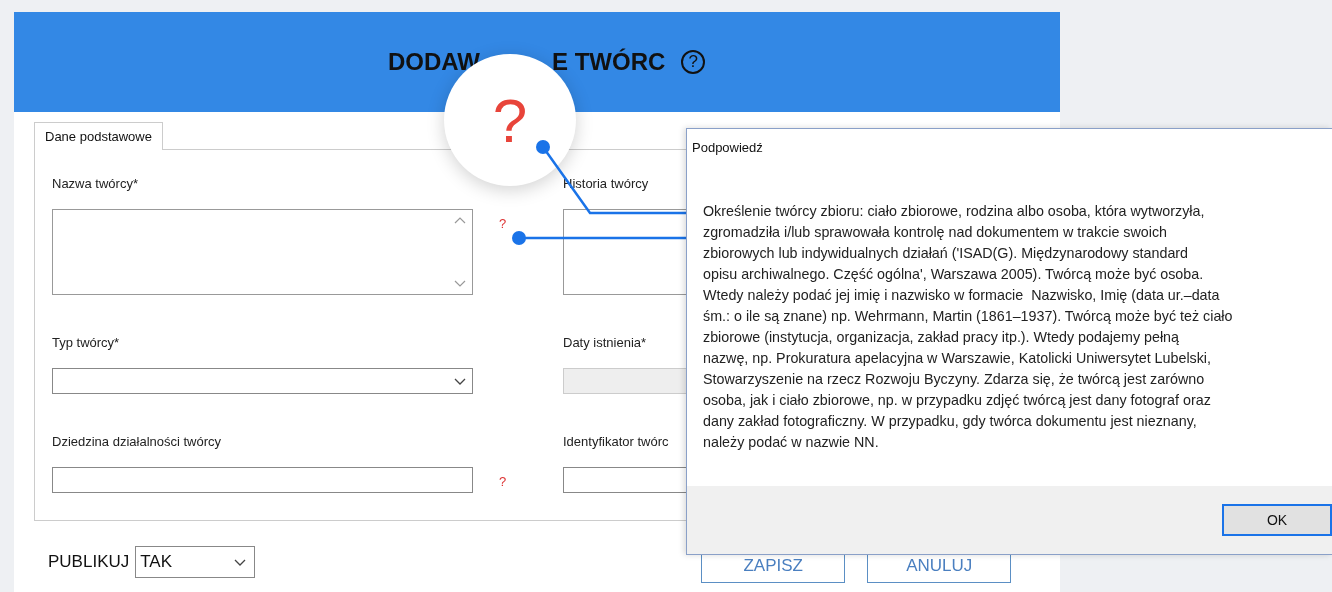  I want to click on field-label: Daty istnienia*, so click(605, 342).